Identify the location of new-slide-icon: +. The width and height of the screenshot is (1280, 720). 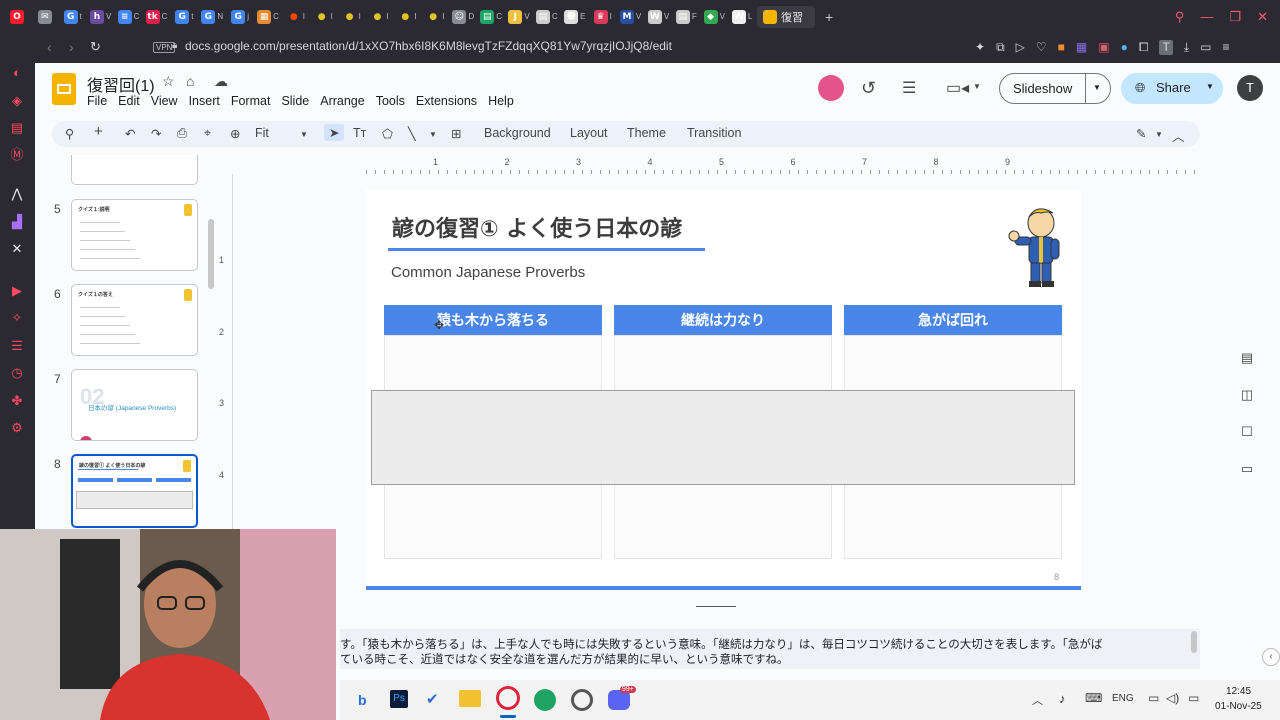
(98, 131).